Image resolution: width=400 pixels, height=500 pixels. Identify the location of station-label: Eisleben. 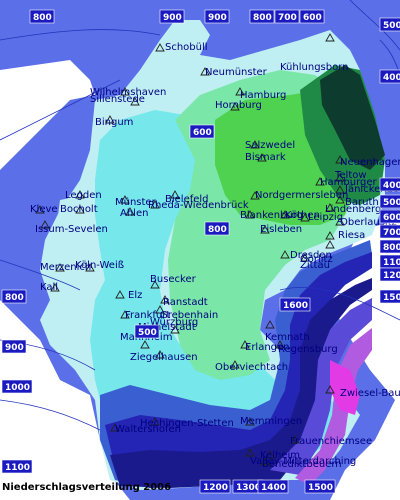
(281, 229).